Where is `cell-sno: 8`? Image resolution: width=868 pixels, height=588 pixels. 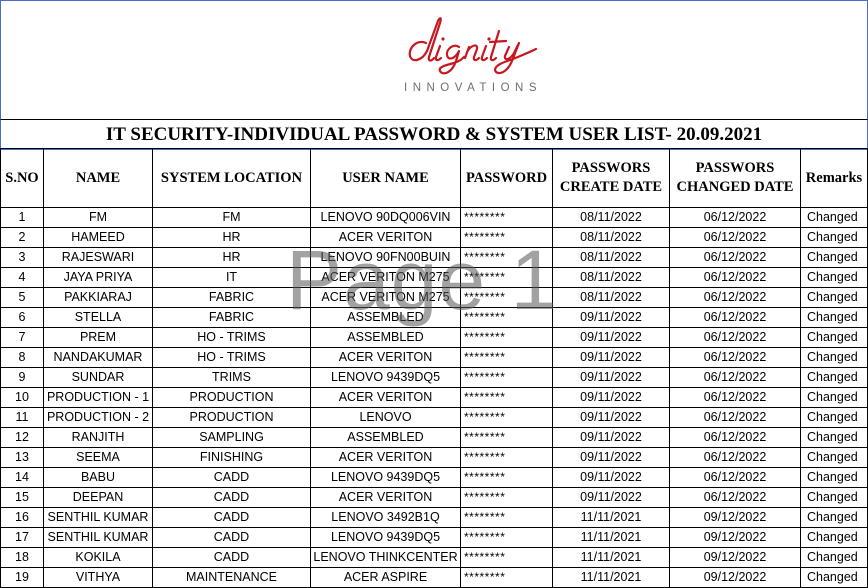 cell-sno: 8 is located at coordinates (22, 357).